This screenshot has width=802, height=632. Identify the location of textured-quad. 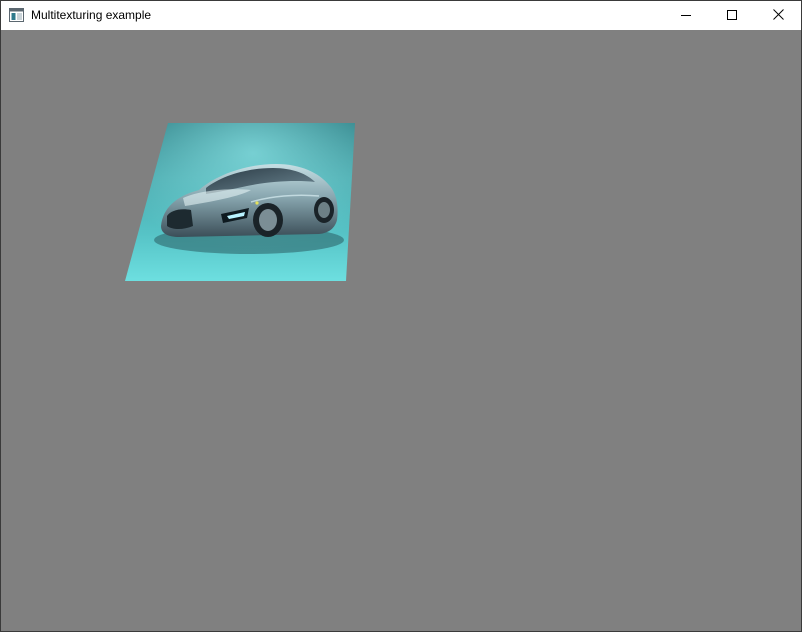
(240, 202).